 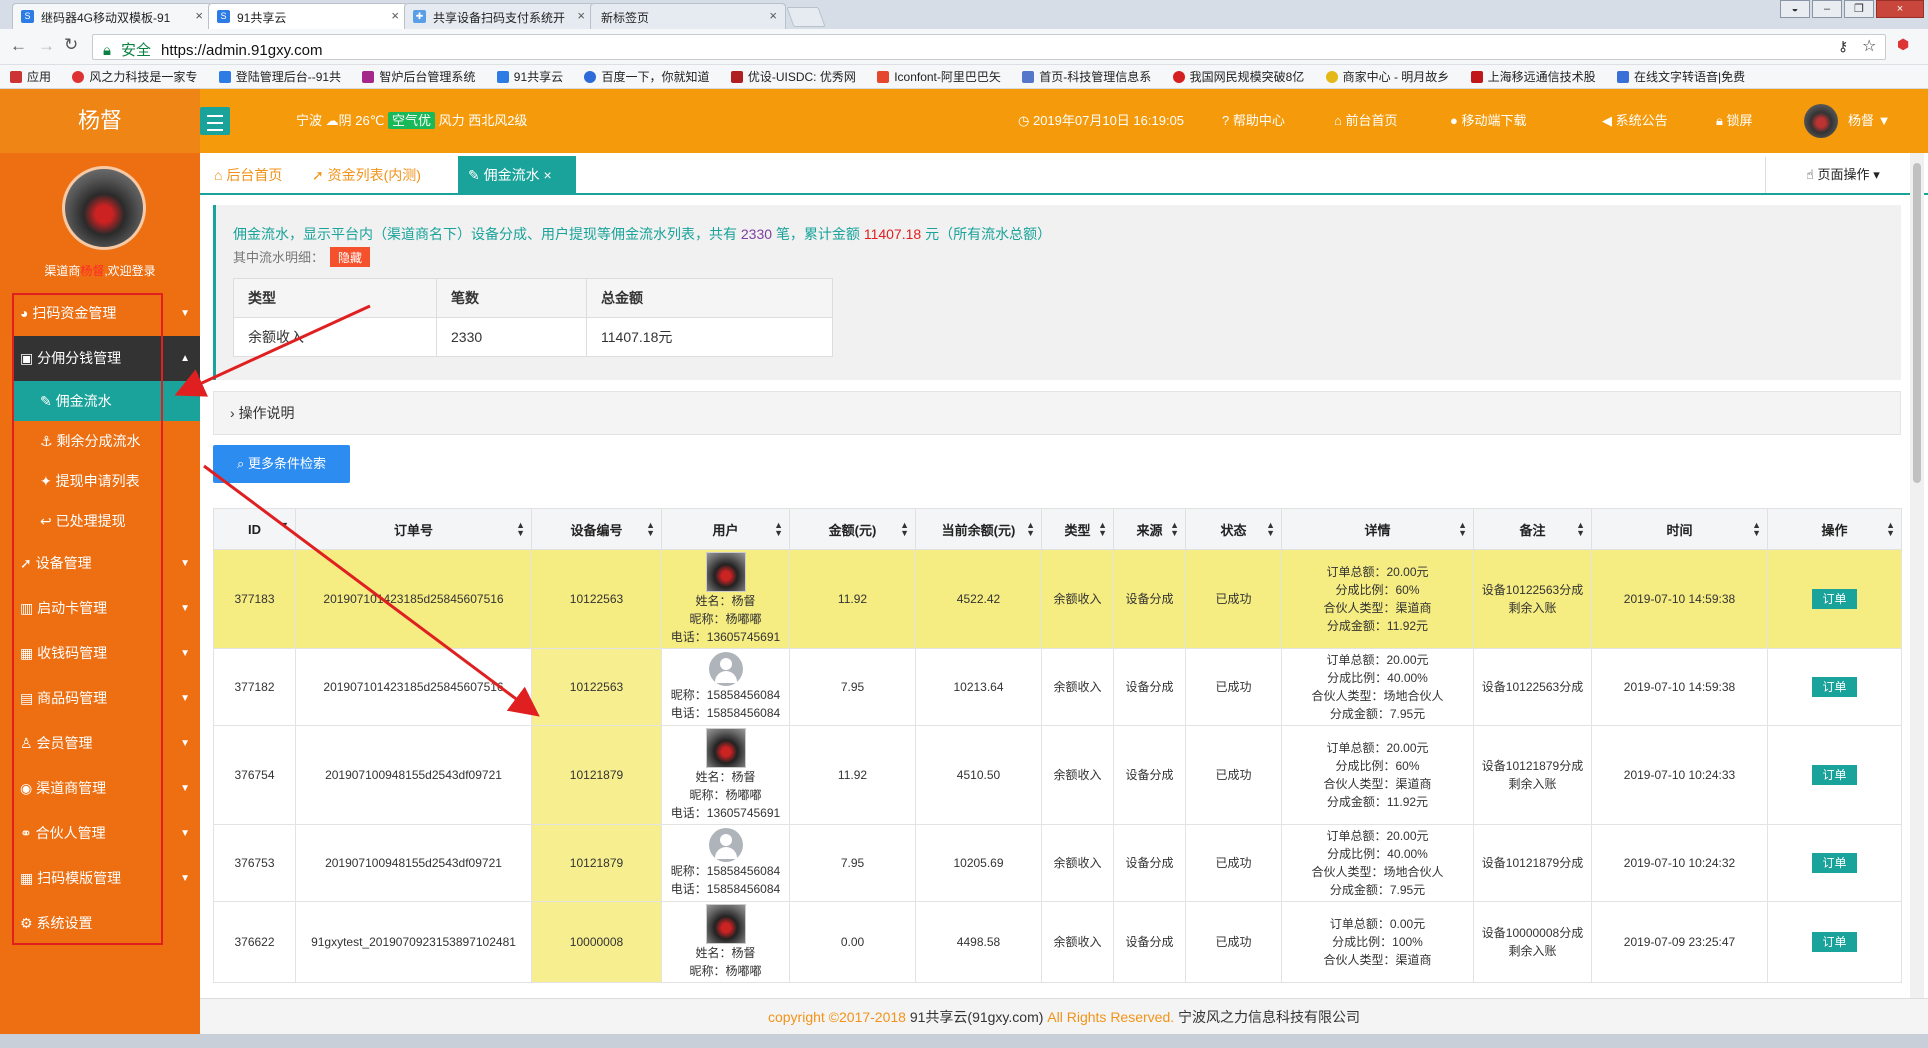 What do you see at coordinates (272, 350) in the screenshot?
I see `arrow-to-menu` at bounding box center [272, 350].